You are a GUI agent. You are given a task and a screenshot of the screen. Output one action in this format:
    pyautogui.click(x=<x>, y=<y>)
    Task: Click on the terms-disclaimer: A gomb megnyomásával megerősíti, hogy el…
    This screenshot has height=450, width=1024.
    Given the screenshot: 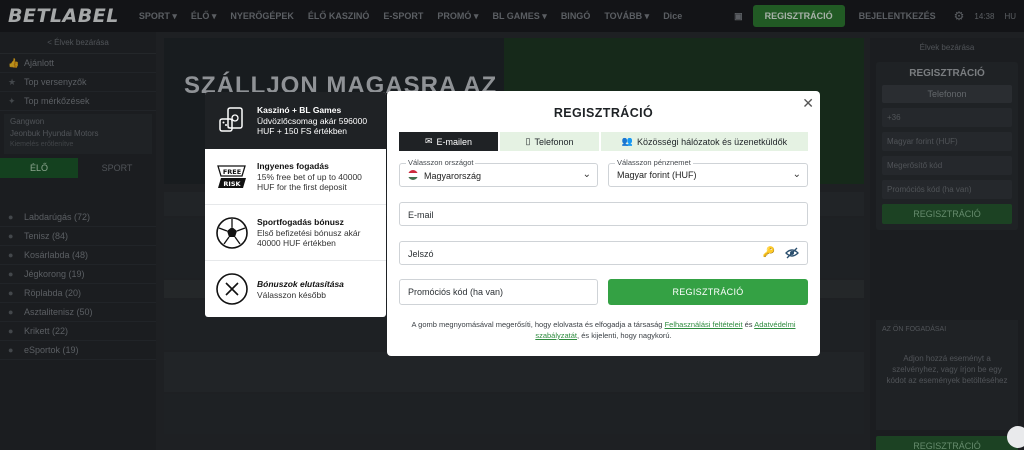 What is the action you would take?
    pyautogui.click(x=603, y=330)
    